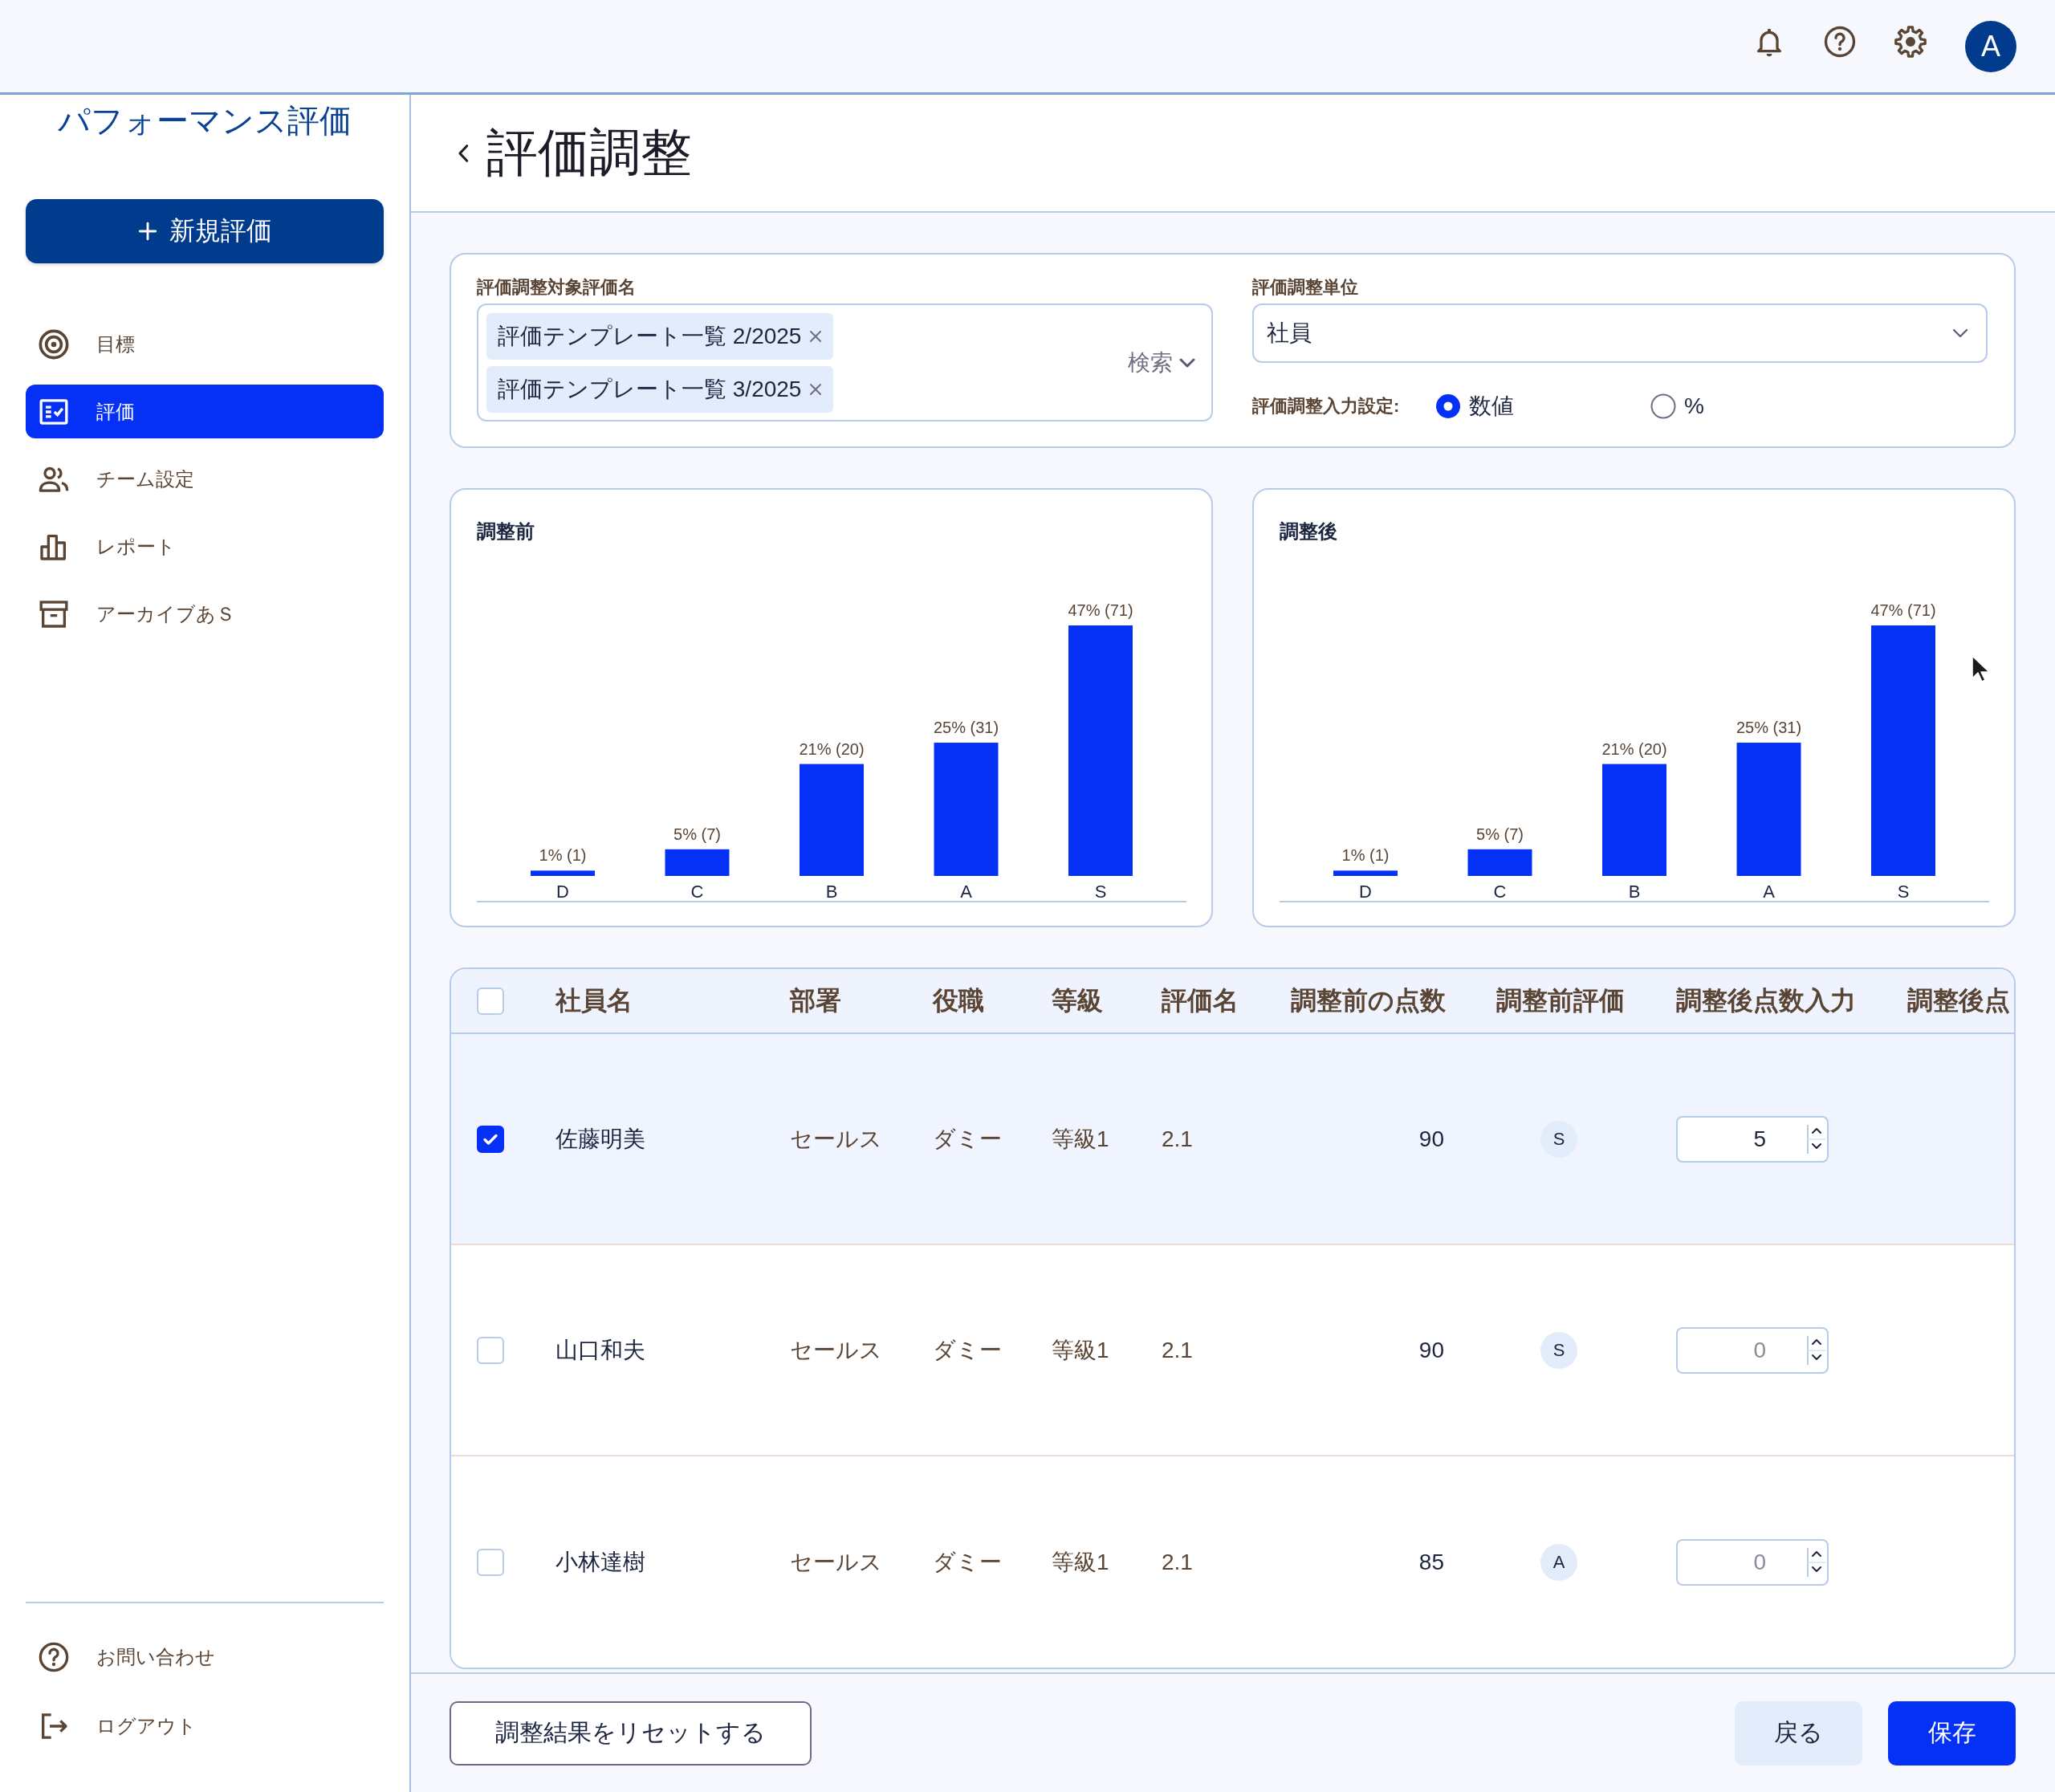 The height and width of the screenshot is (1792, 2055). Describe the element at coordinates (1958, 1000) in the screenshot. I see `column-header: 調整後点` at that location.